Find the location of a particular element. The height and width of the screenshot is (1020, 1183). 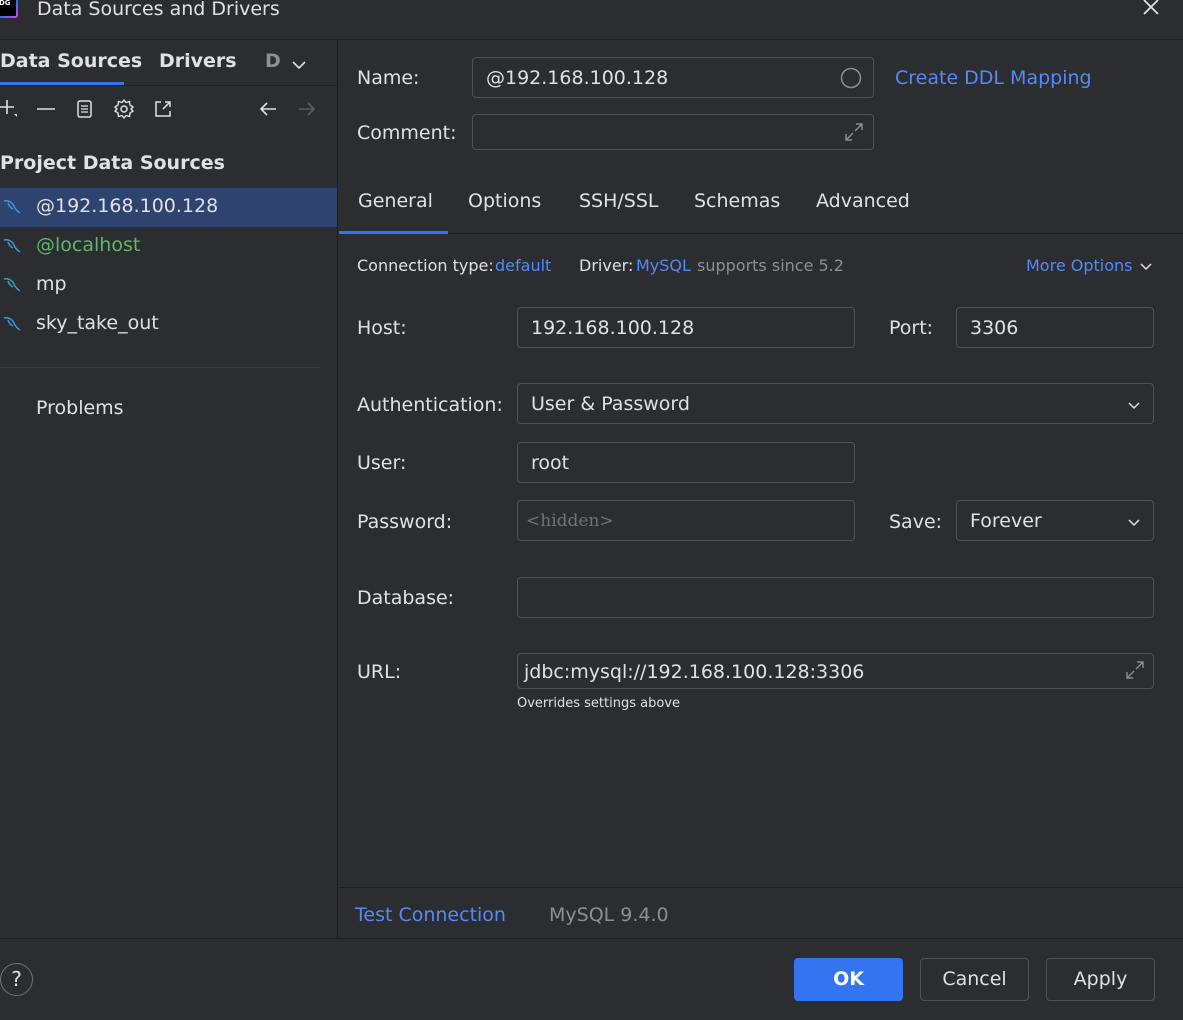

driver-label: Driver: is located at coordinates (606, 265).